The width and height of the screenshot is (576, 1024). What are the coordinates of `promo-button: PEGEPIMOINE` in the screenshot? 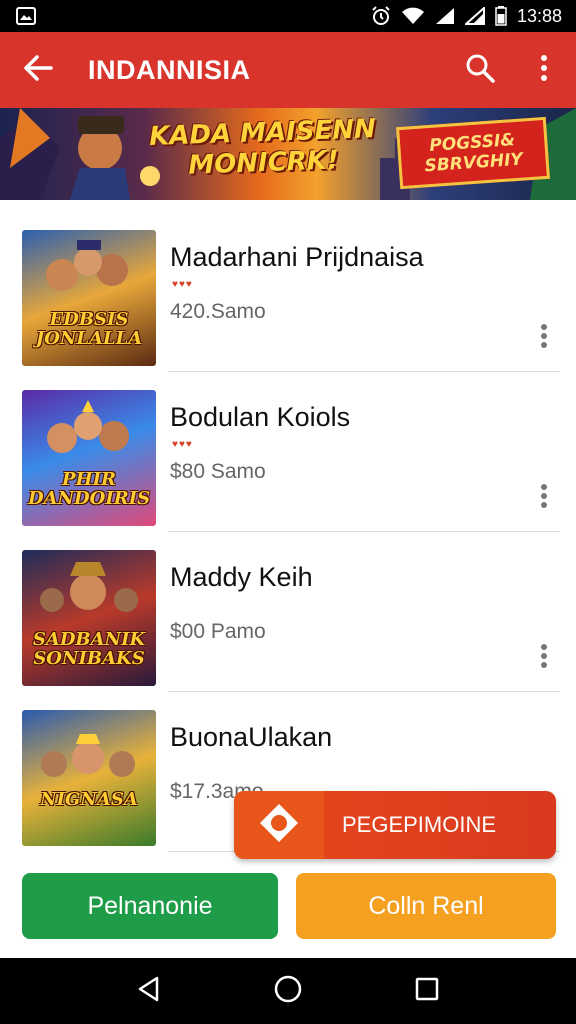 It's located at (395, 825).